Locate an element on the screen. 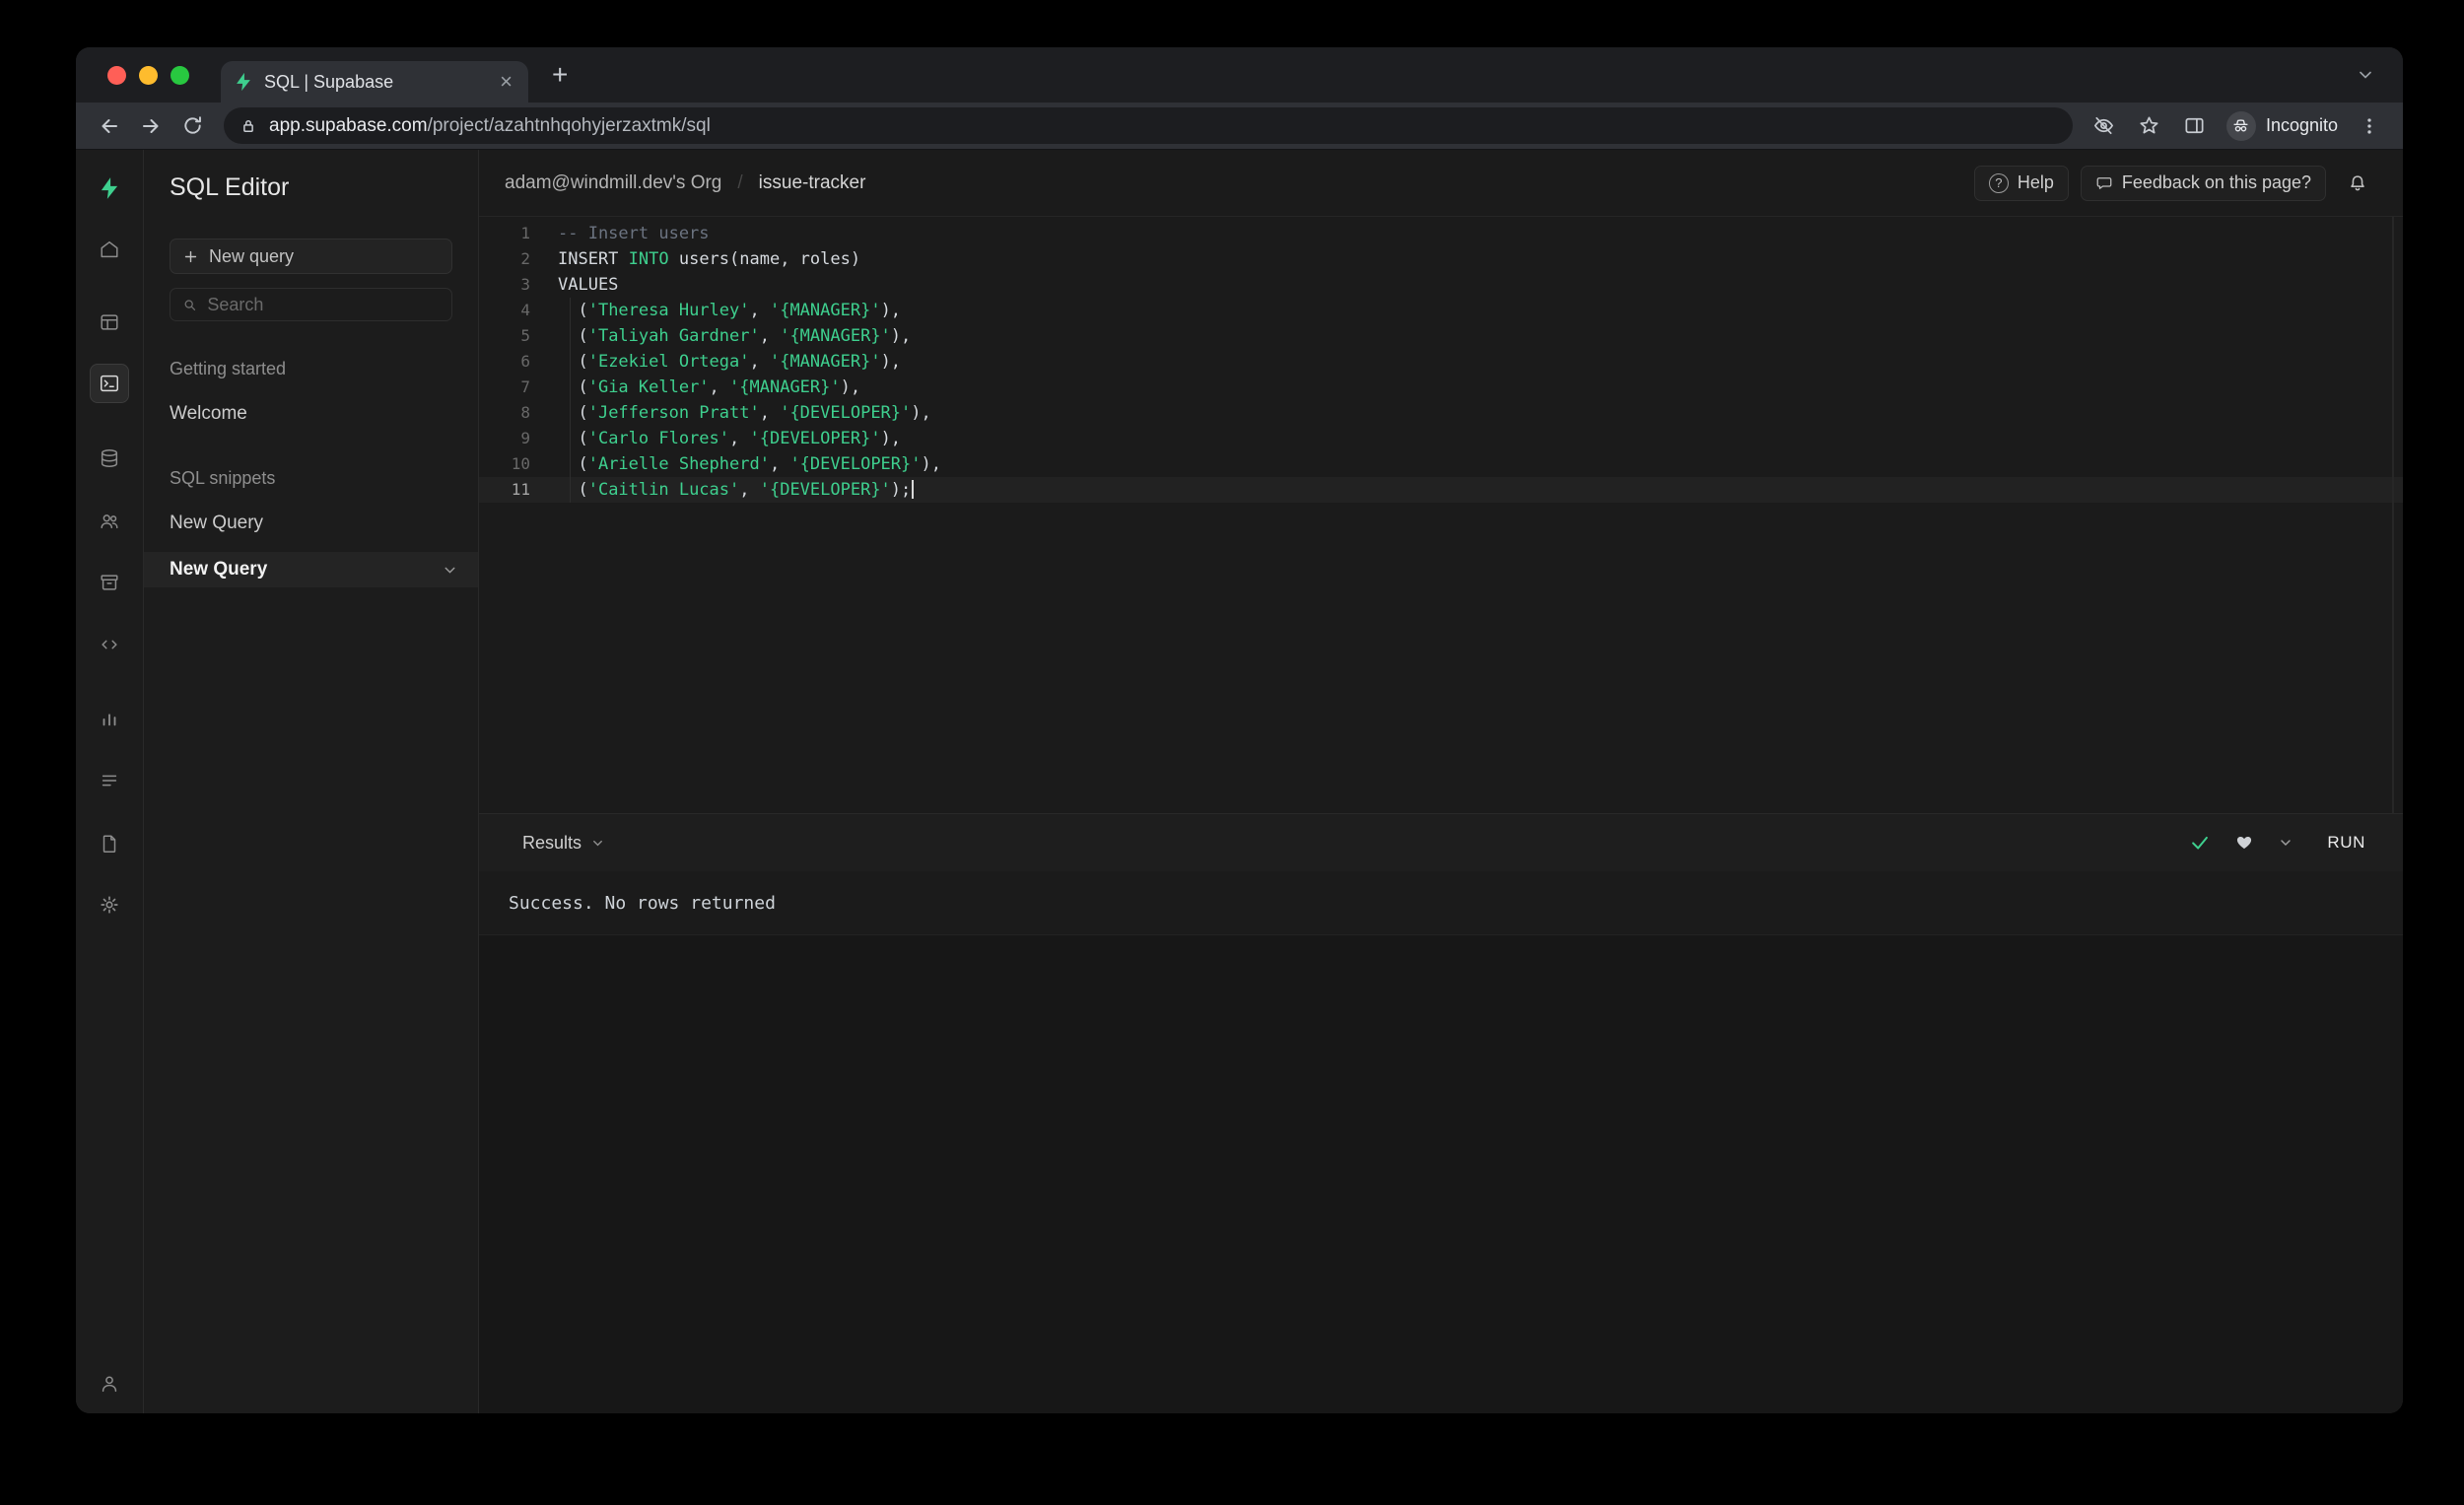  code-line: 10 ('Arielle Shepherd', '{DEVELOPER}'), is located at coordinates (1441, 464).